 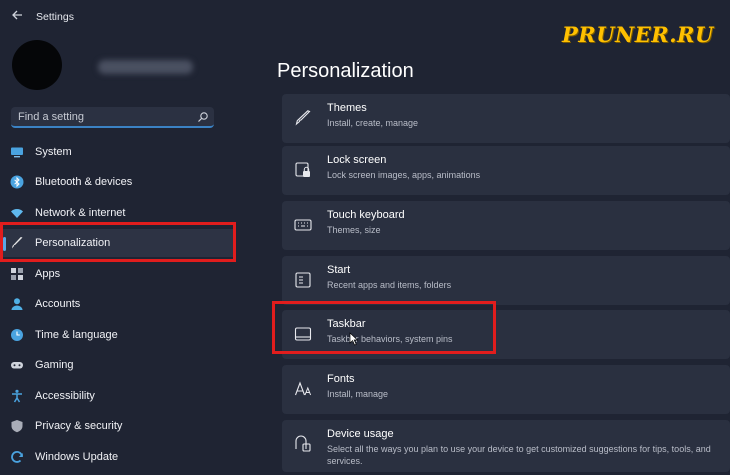 I want to click on sidebar-item-system: System, so click(x=118, y=152).